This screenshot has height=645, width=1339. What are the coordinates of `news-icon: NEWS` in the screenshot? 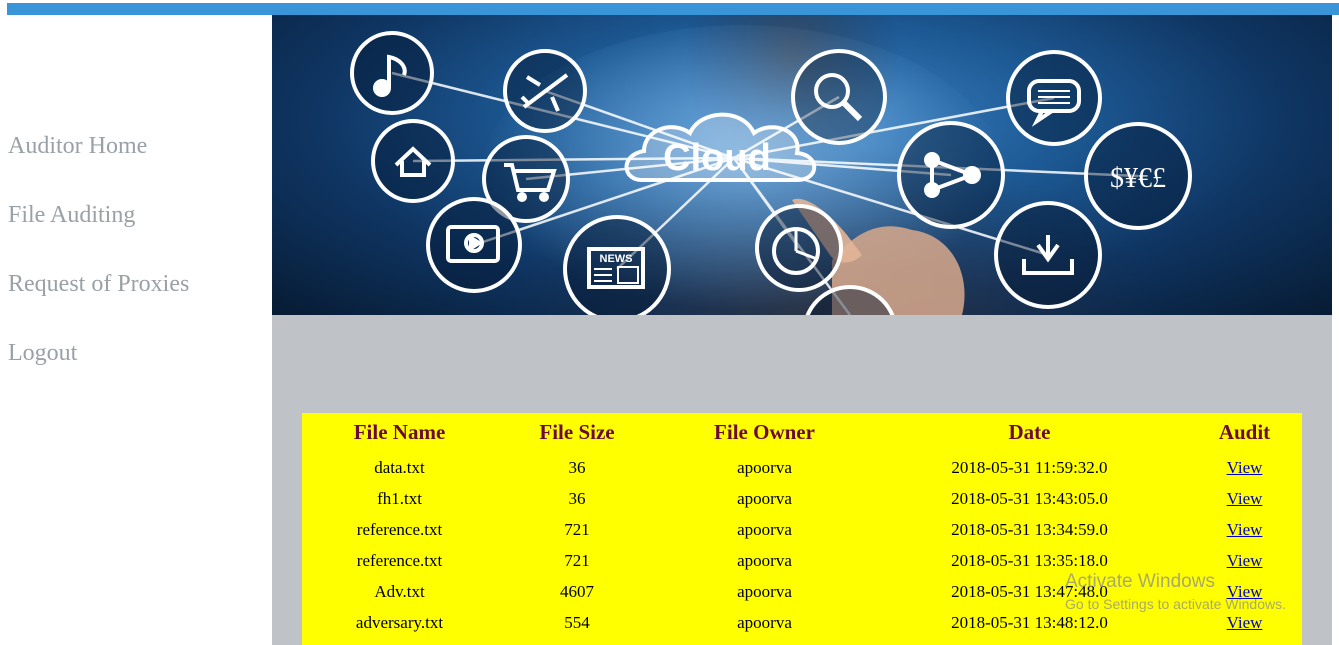 It's located at (617, 265).